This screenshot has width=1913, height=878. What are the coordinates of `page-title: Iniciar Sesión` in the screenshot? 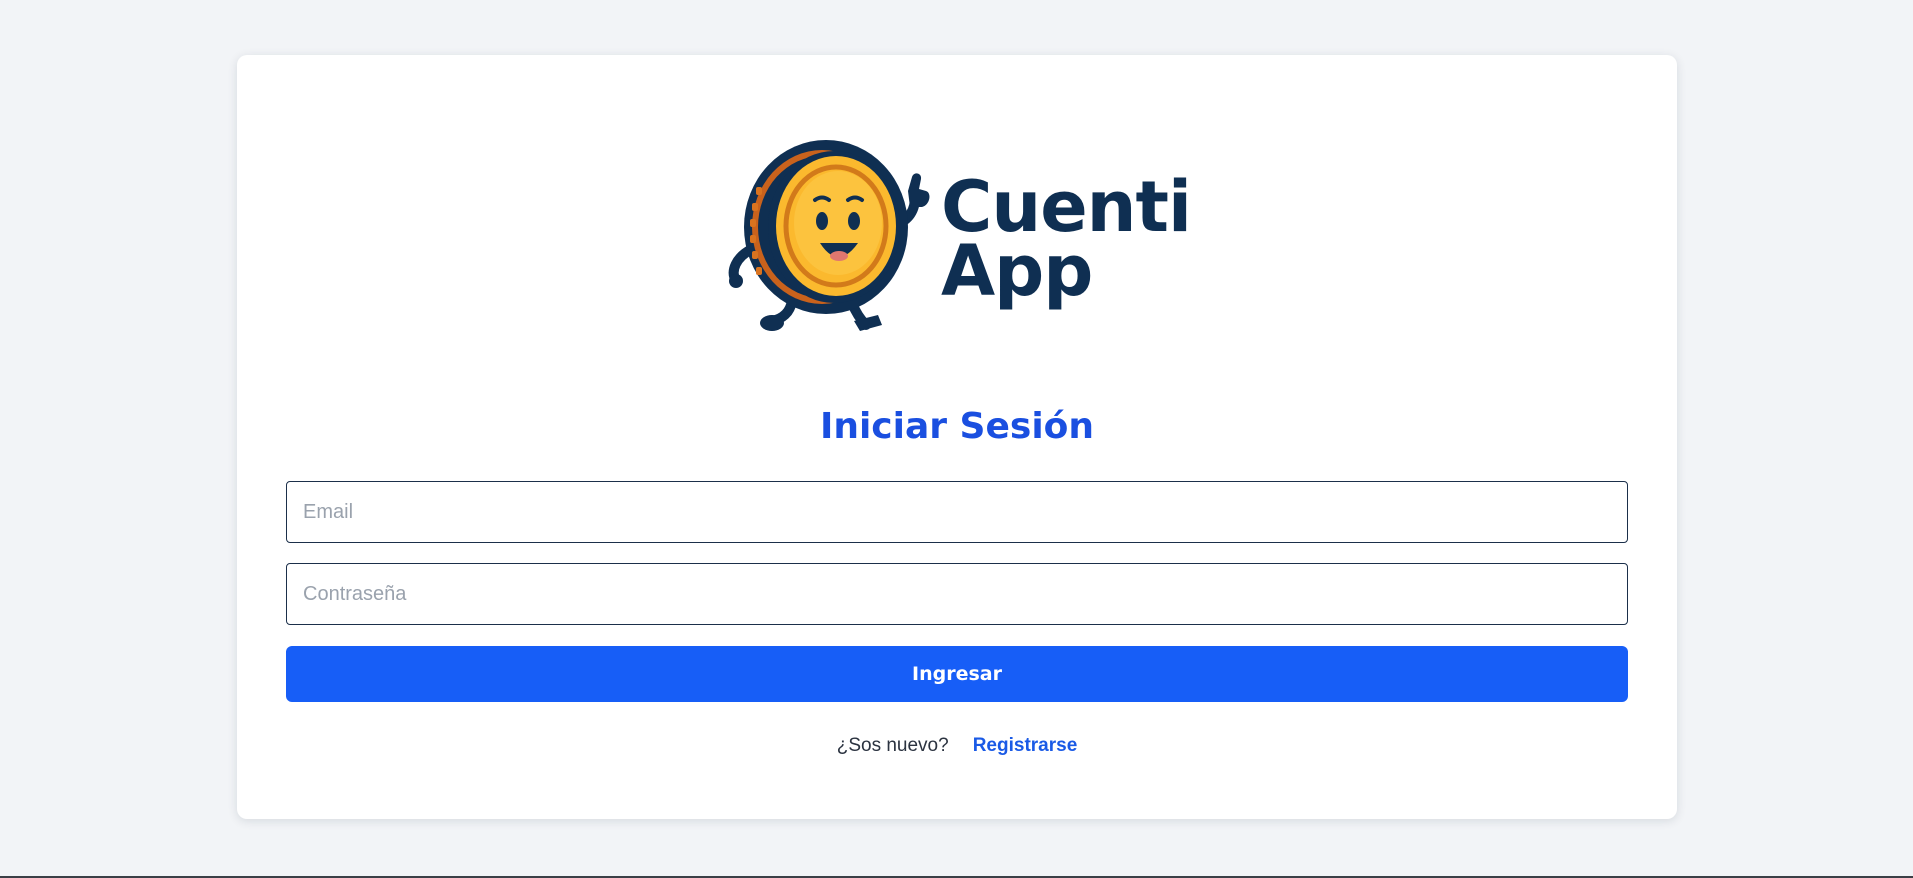 It's located at (957, 426).